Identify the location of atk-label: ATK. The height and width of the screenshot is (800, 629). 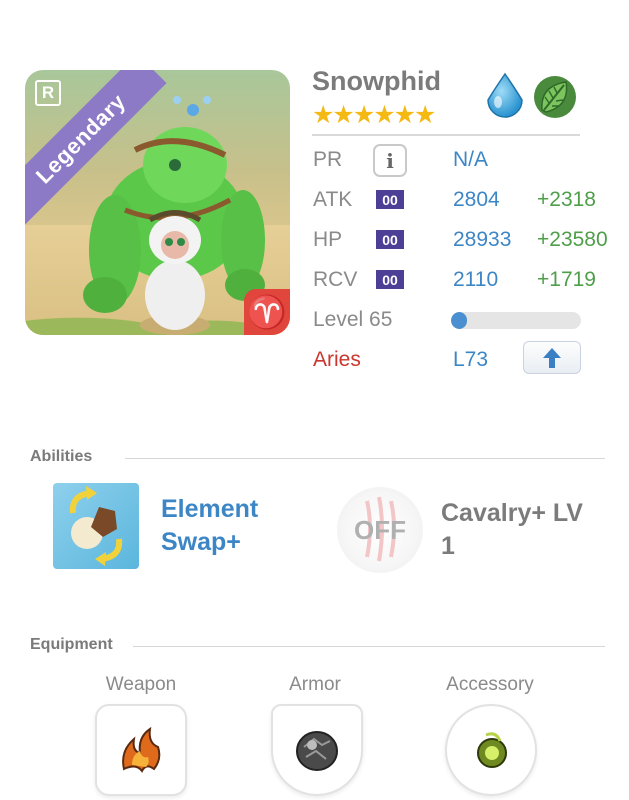
(333, 199).